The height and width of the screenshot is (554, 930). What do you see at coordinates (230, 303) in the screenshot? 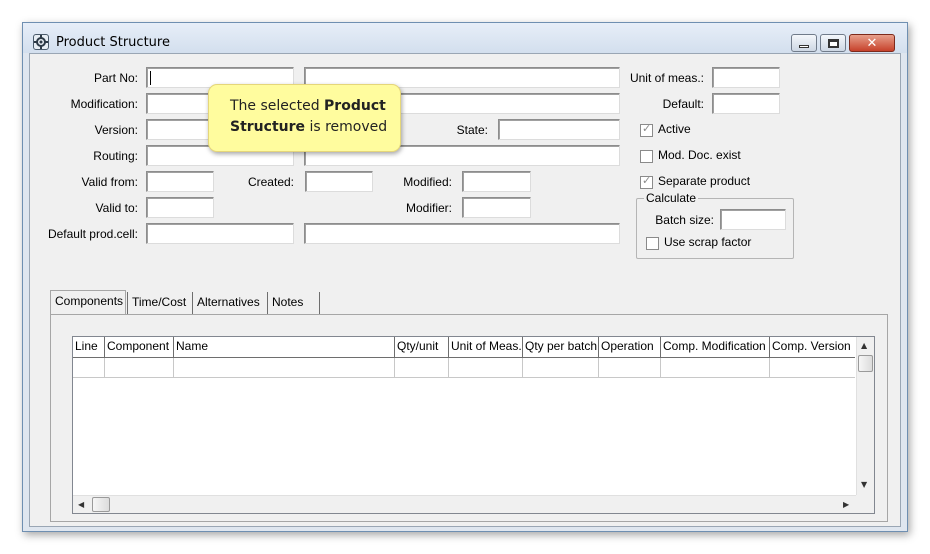
I see `tab-alternatives: Alternatives` at bounding box center [230, 303].